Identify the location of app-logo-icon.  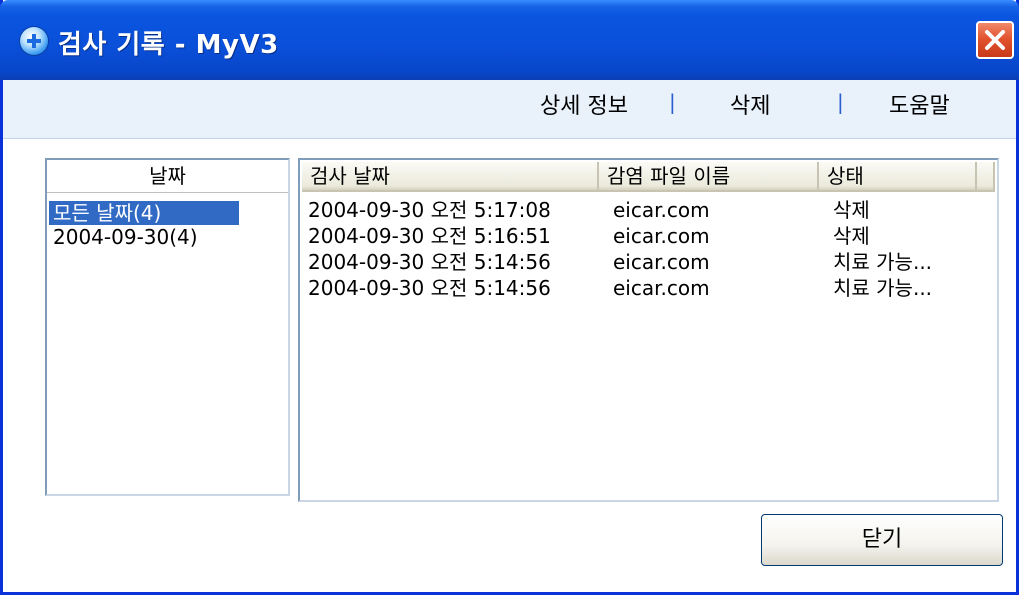
(34, 41).